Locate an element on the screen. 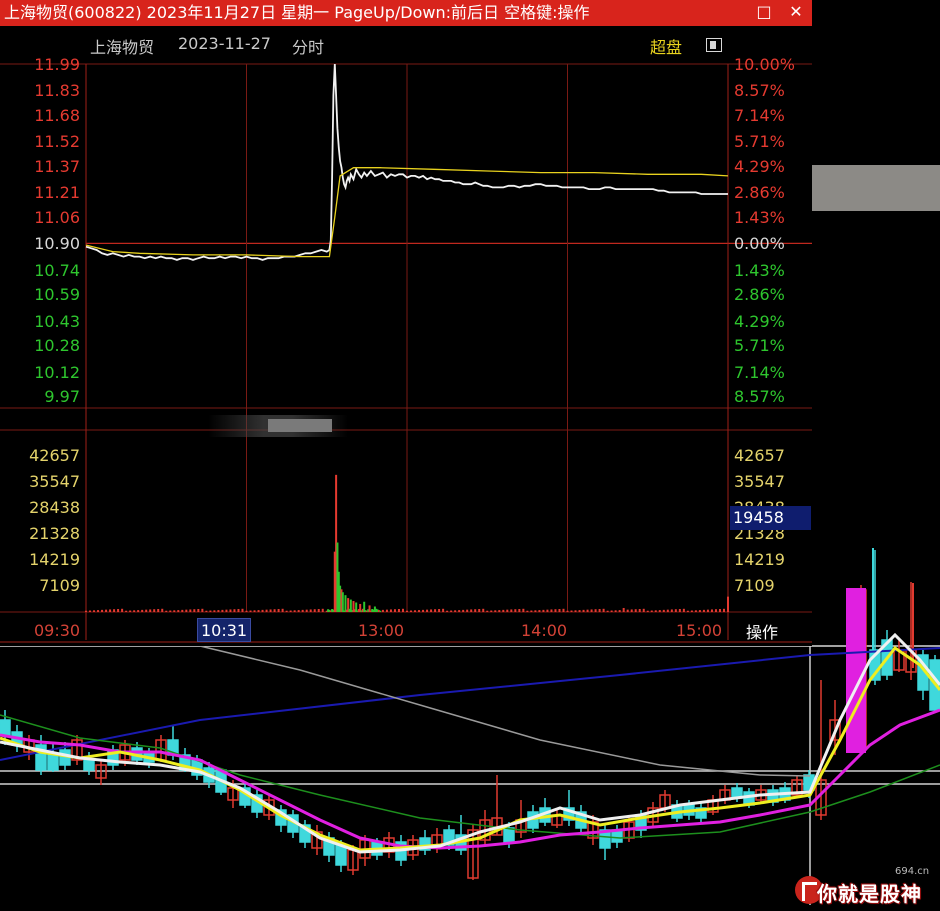 This screenshot has height=911, width=940. current-volume-readout: 19458 is located at coordinates (770, 518).